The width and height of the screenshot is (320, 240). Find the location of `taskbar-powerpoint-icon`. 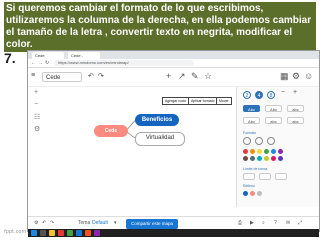

taskbar-powerpoint-icon is located at coordinates (88, 233).